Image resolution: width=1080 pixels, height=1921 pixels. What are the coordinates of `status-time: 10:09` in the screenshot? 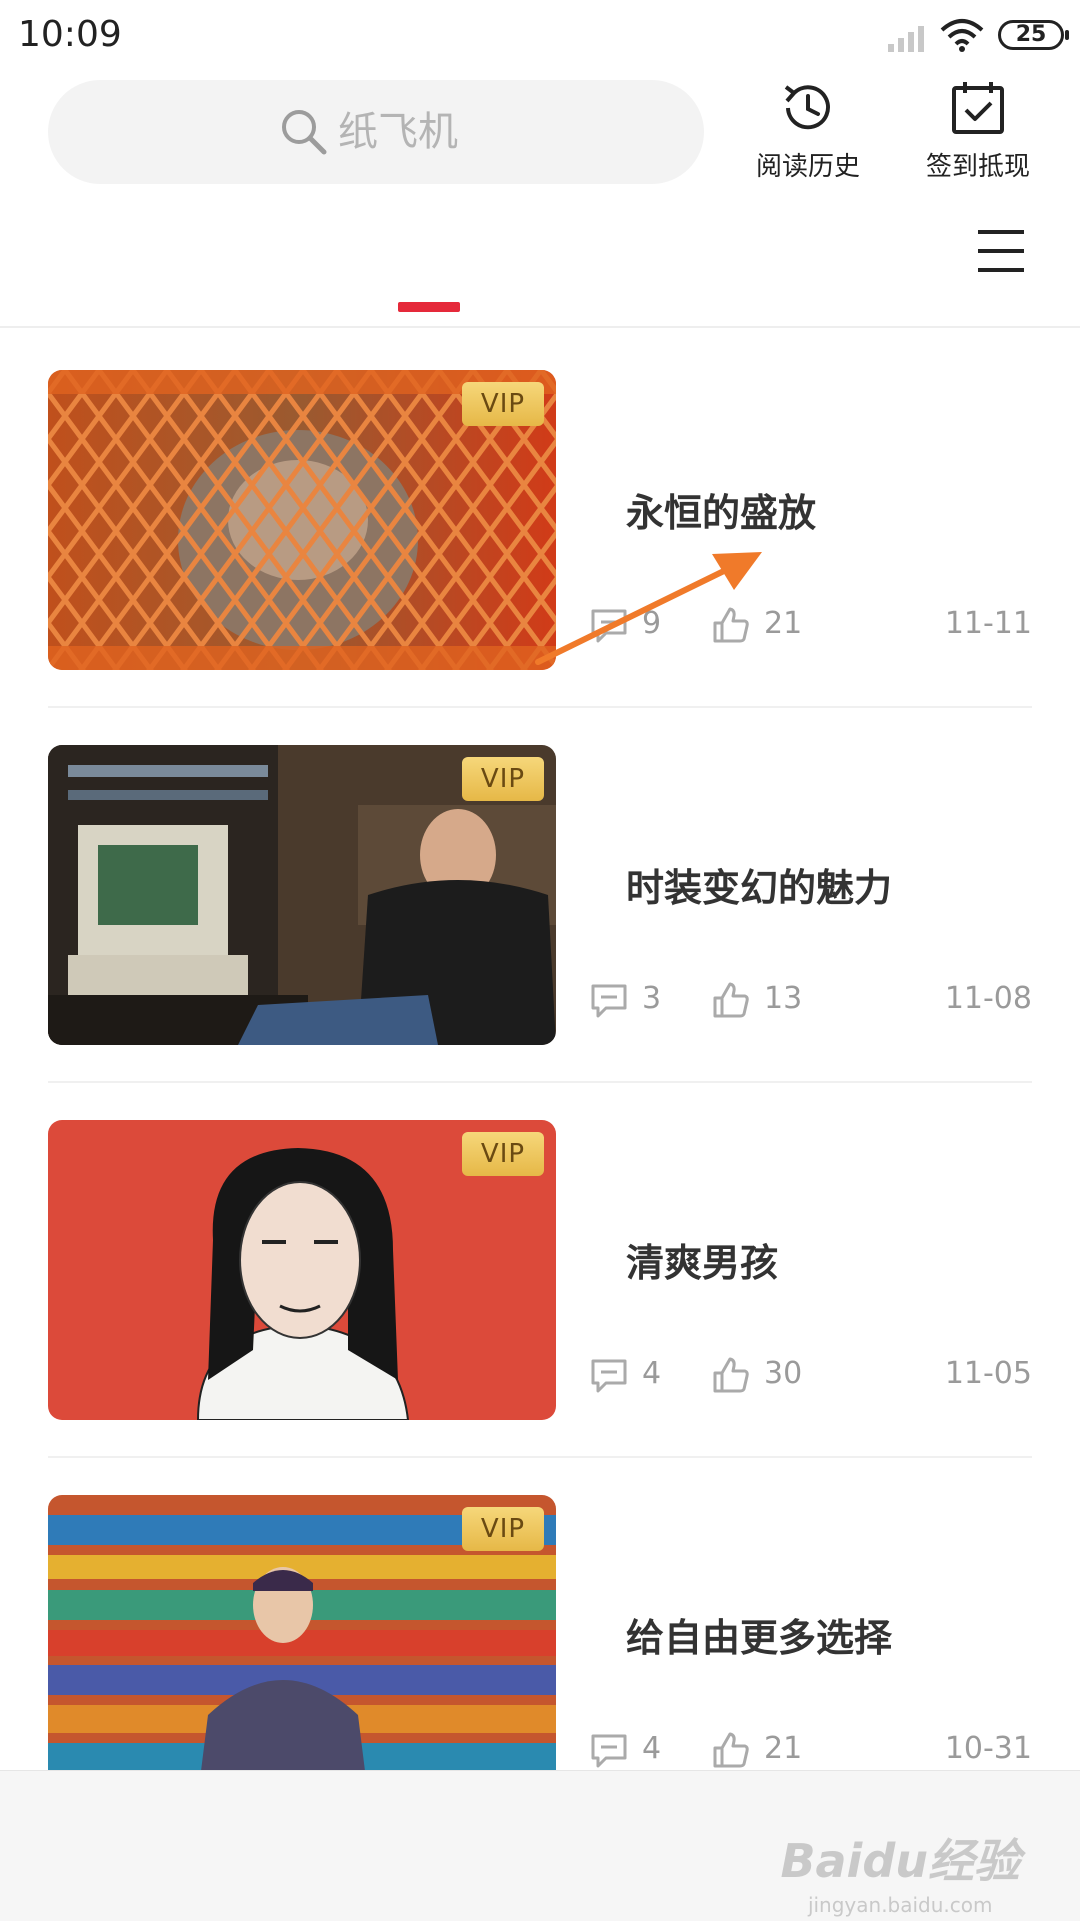 It's located at (70, 34).